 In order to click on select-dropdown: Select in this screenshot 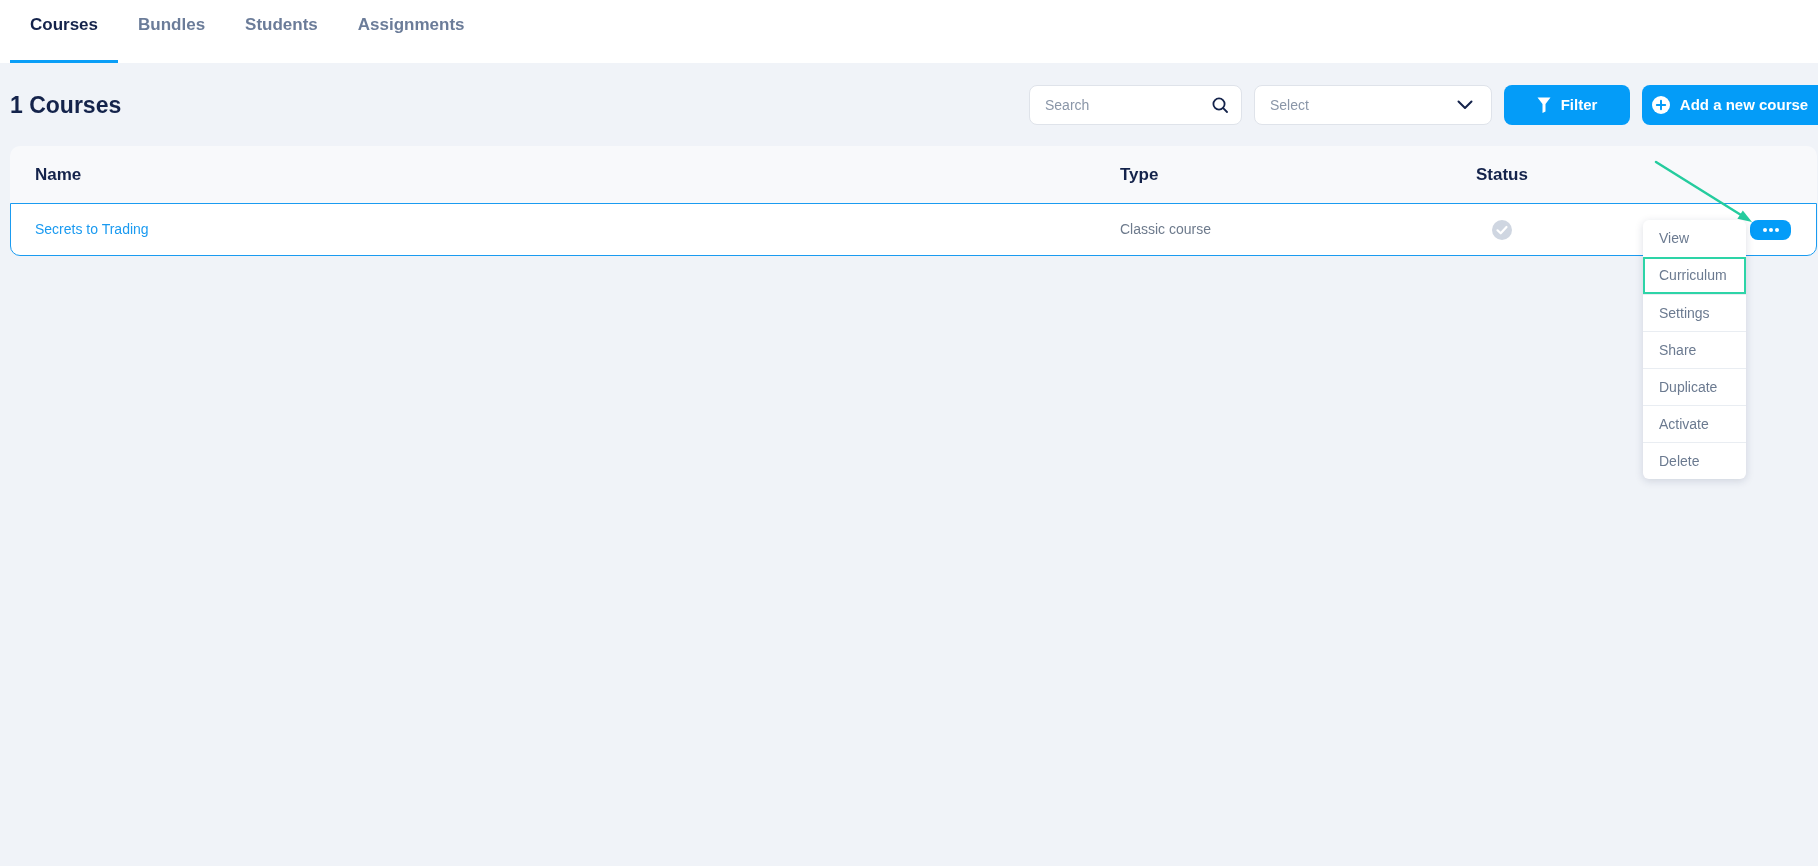, I will do `click(1373, 105)`.